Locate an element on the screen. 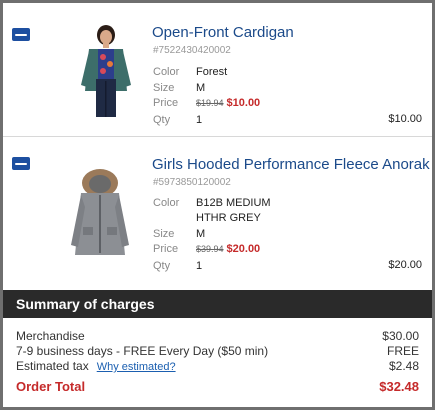  product-title-link: Open-Front Cardigan is located at coordinates (223, 32).